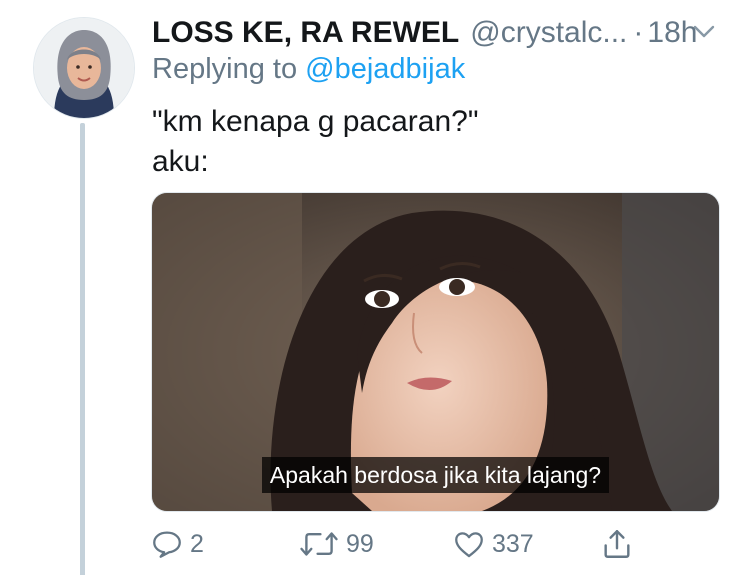 The width and height of the screenshot is (750, 575). What do you see at coordinates (400, 544) in the screenshot?
I see `action-bar: 2 99 337` at bounding box center [400, 544].